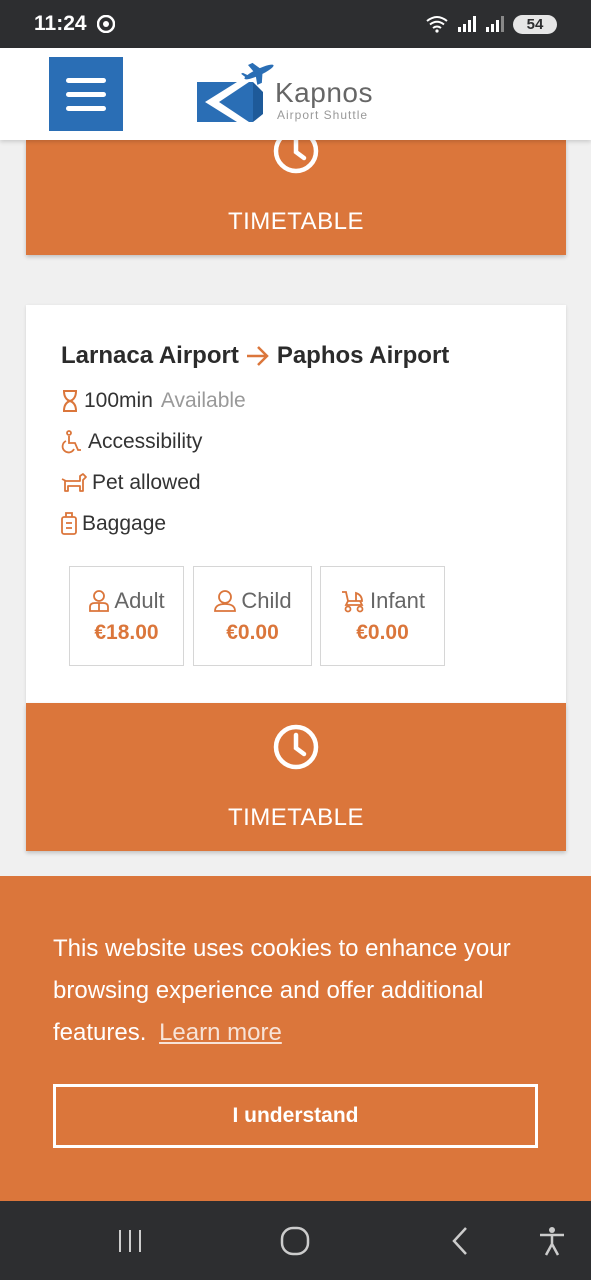 This screenshot has width=591, height=1280. Describe the element at coordinates (352, 602) in the screenshot. I see `stroller-icon` at that location.